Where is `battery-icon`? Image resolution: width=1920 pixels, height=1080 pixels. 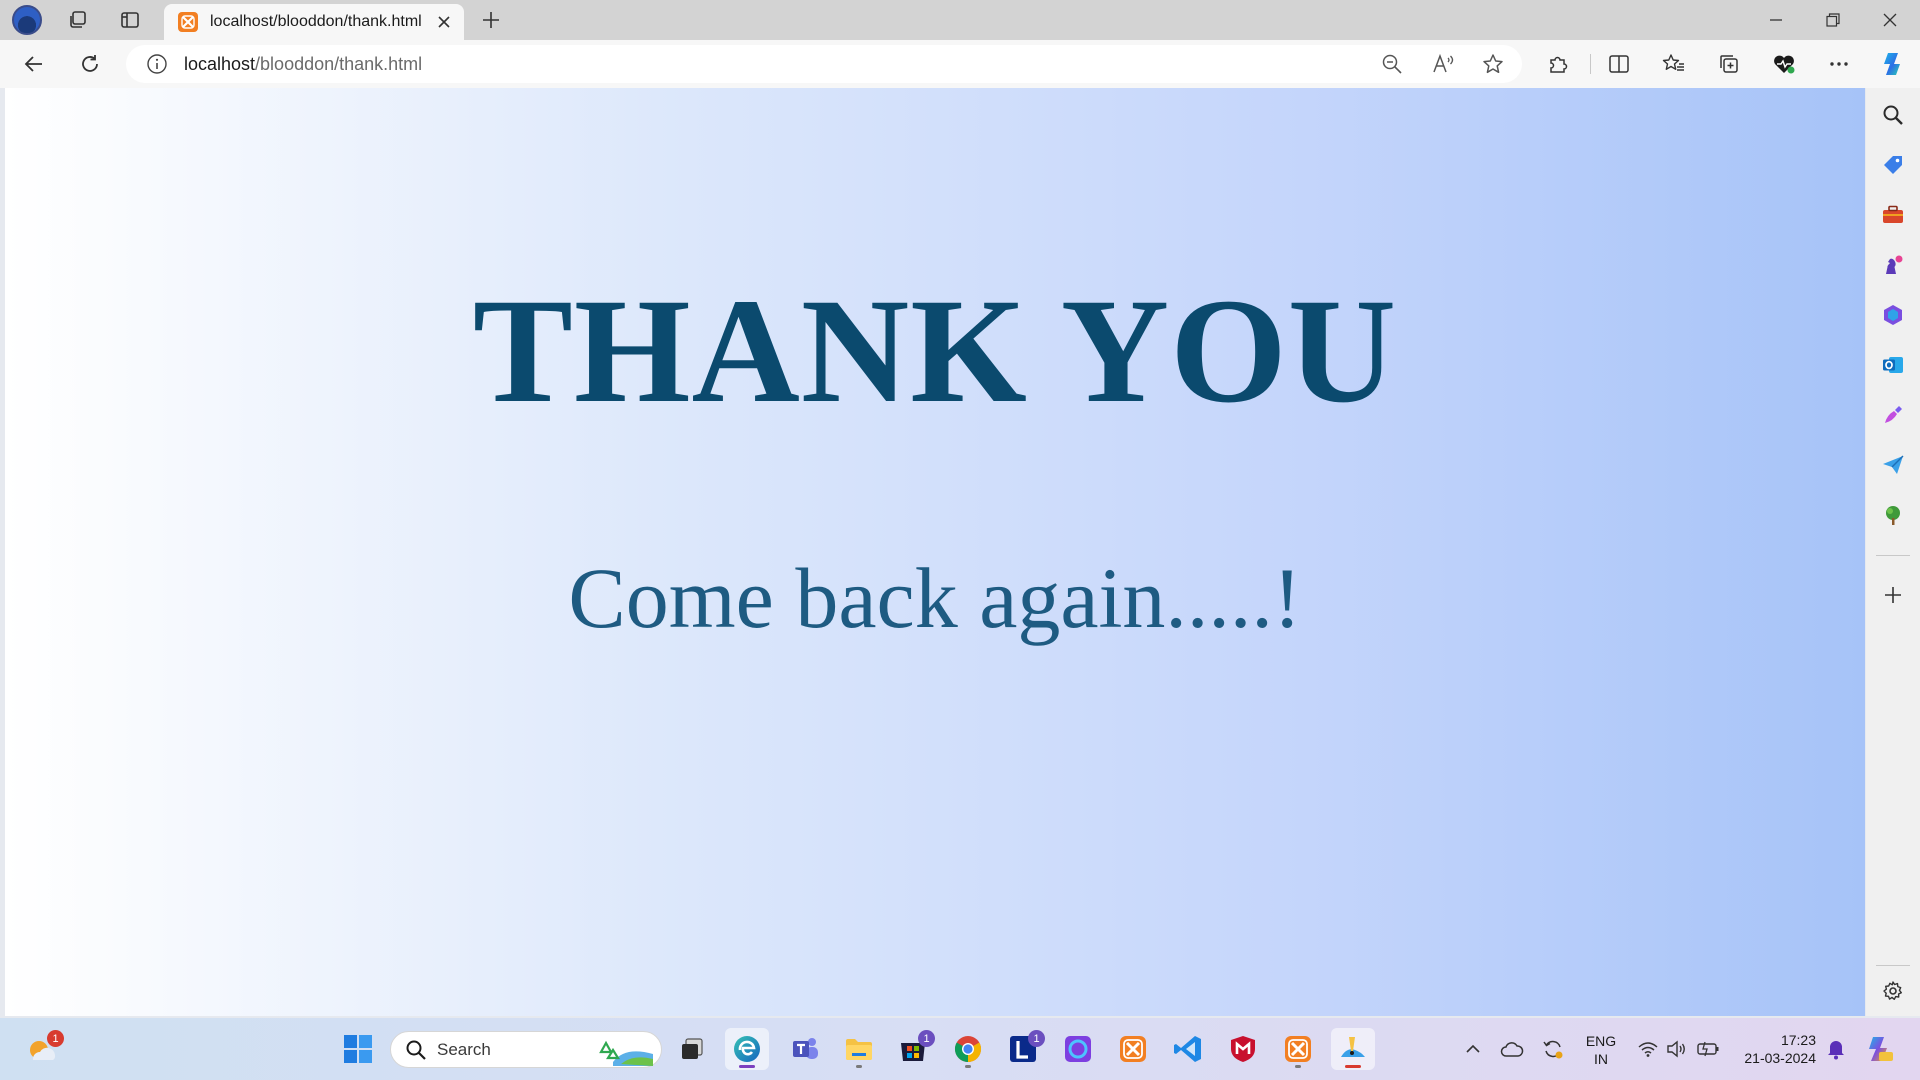 battery-icon is located at coordinates (1708, 1049).